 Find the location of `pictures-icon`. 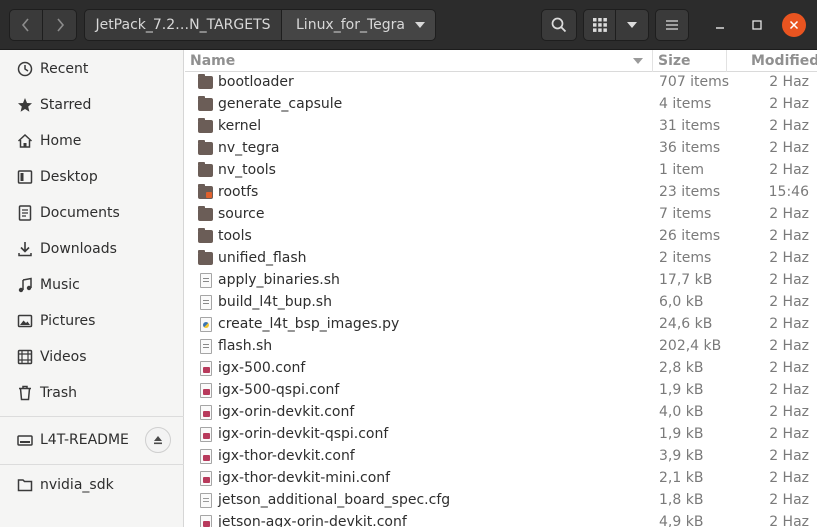

pictures-icon is located at coordinates (25, 321).